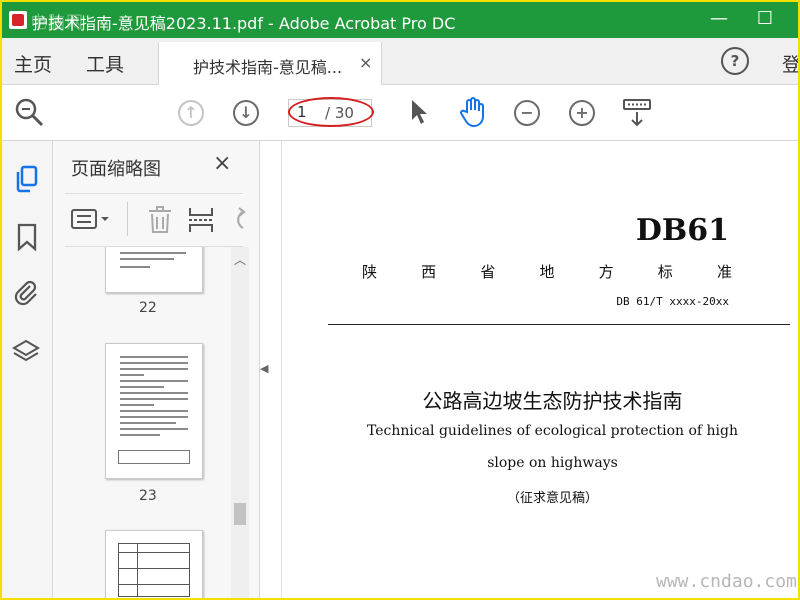 This screenshot has height=600, width=800. I want to click on layers-icon, so click(26, 353).